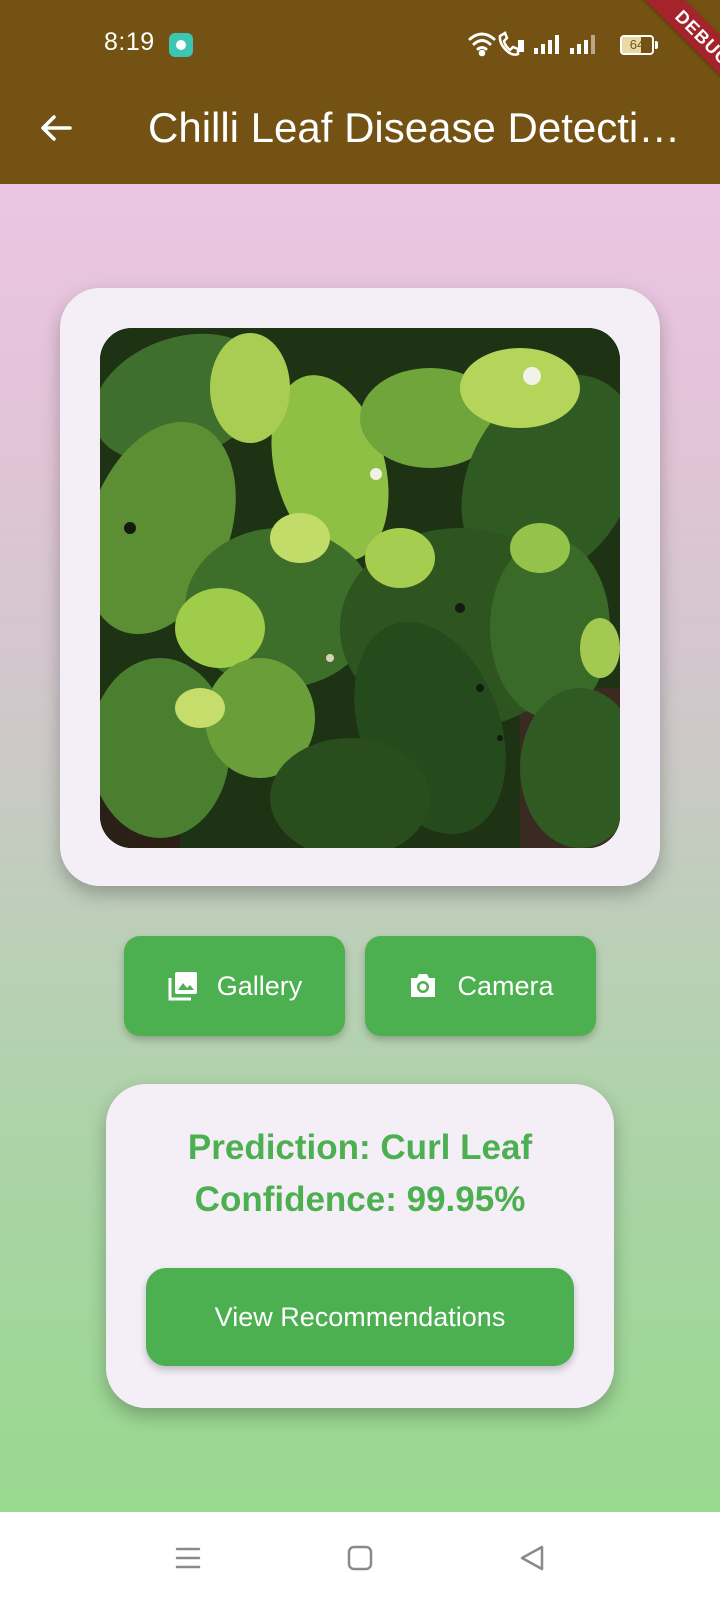 This screenshot has width=720, height=1600. I want to click on recent-apps-button, so click(188, 1558).